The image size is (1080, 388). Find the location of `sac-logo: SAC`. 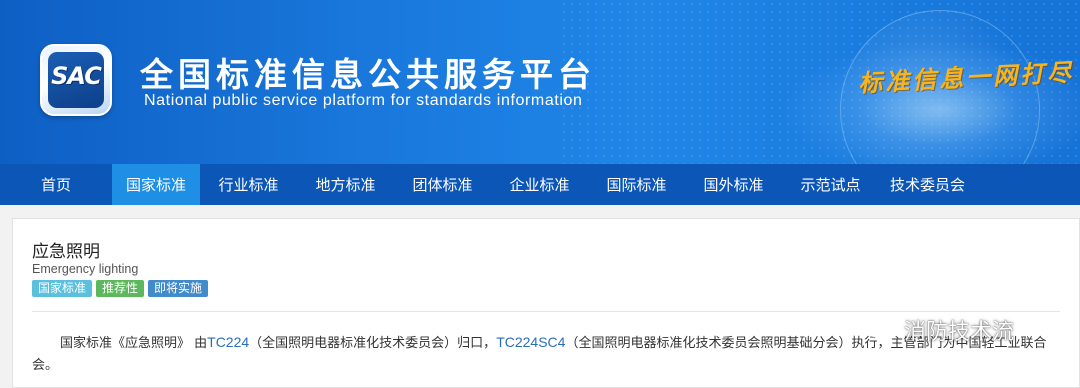

sac-logo: SAC is located at coordinates (76, 80).